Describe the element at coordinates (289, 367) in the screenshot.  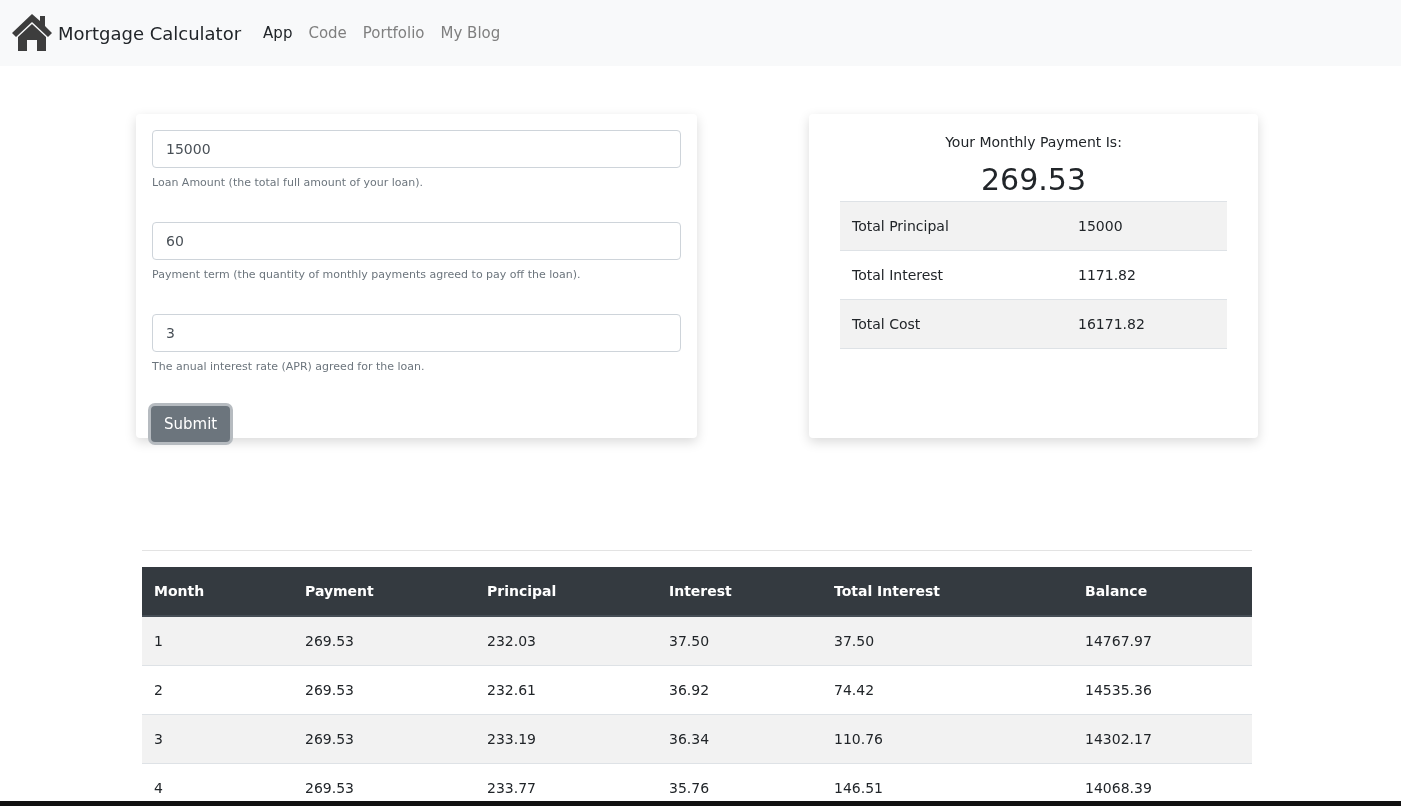
I see `help-text: The anual interest rate (APR) agreed for the loan.` at that location.